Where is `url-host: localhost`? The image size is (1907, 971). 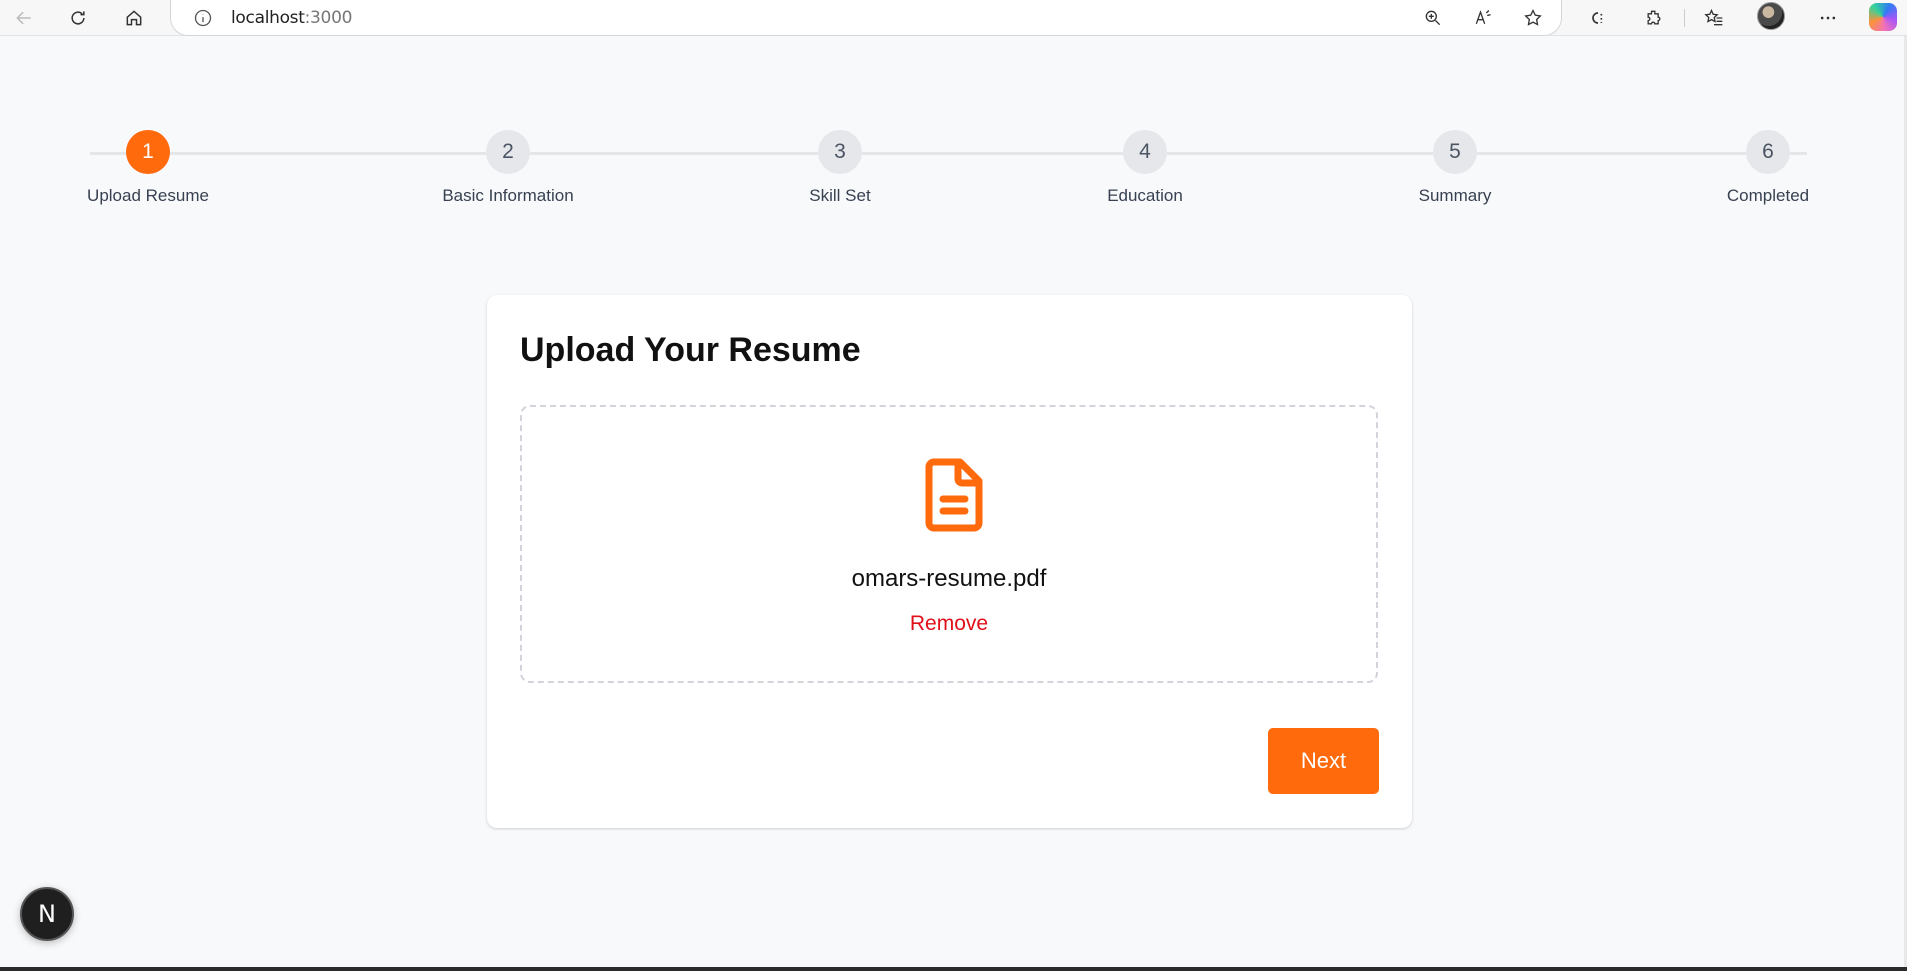 url-host: localhost is located at coordinates (268, 18).